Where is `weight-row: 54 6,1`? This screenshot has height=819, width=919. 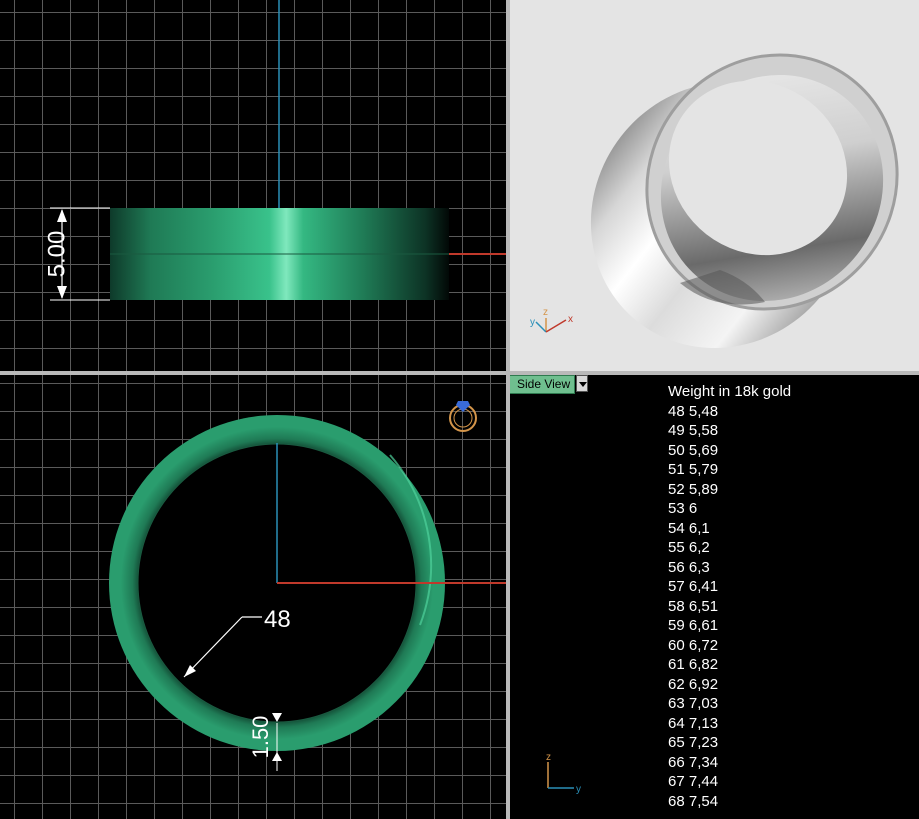 weight-row: 54 6,1 is located at coordinates (689, 528).